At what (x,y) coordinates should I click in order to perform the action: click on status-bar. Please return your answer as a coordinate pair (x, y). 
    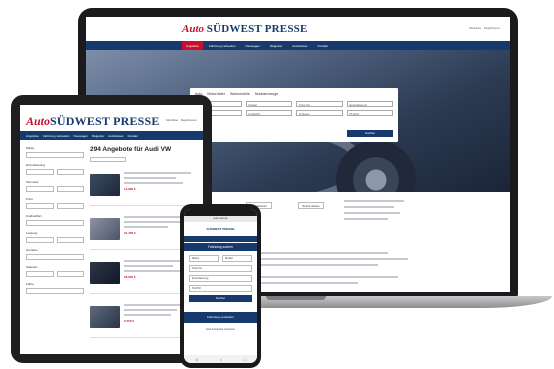
    Looking at the image, I should click on (220, 212).